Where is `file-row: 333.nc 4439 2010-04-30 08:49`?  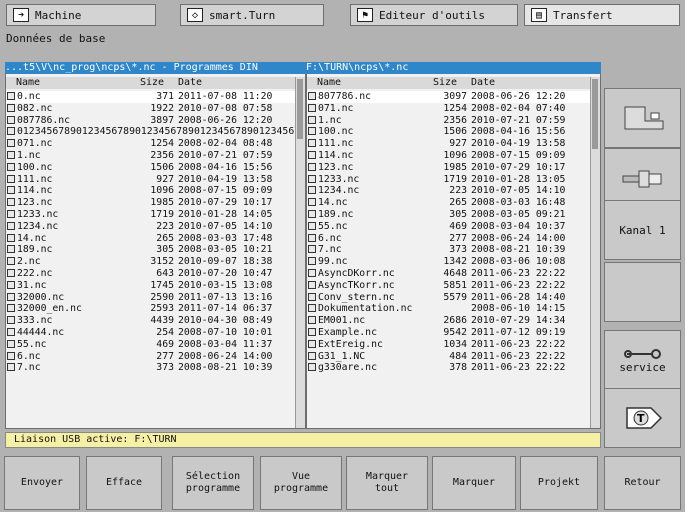 file-row: 333.nc 4439 2010-04-30 08:49 is located at coordinates (155, 321).